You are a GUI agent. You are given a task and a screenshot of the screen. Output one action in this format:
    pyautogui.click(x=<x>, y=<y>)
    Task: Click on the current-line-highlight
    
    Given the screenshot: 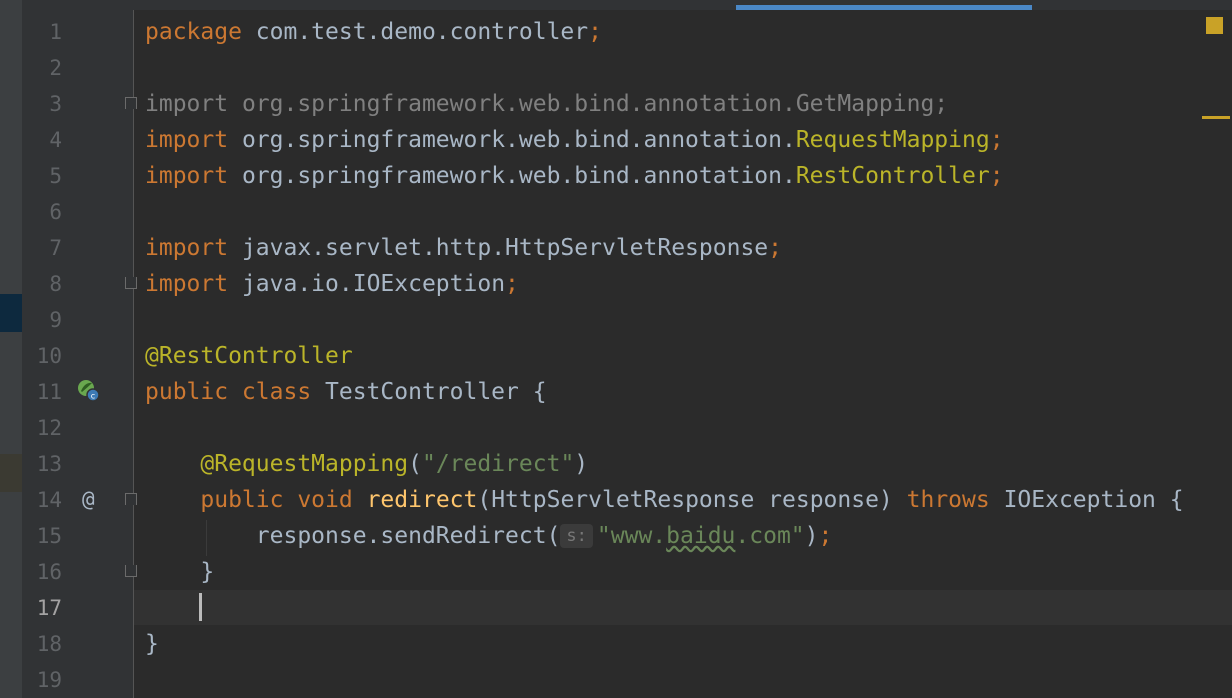 What is the action you would take?
    pyautogui.click(x=683, y=607)
    